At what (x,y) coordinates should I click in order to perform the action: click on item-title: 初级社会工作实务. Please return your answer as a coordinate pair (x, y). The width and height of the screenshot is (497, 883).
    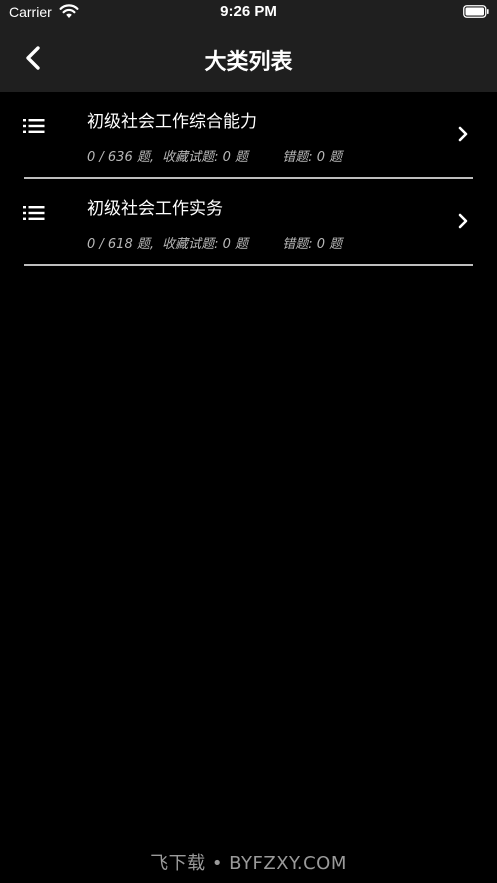
    Looking at the image, I should click on (155, 209).